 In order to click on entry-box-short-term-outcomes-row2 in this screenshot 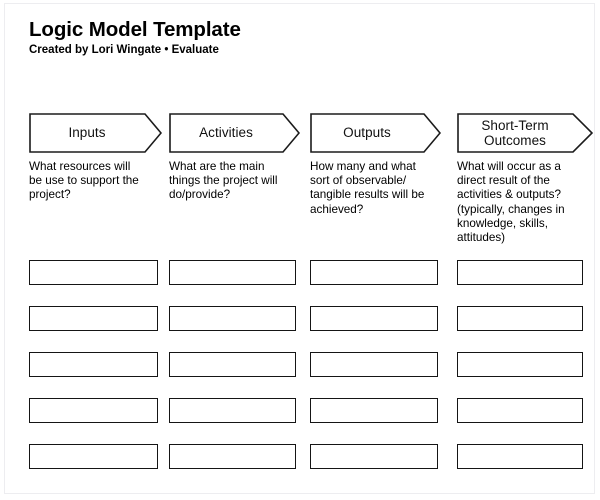, I will do `click(520, 318)`.